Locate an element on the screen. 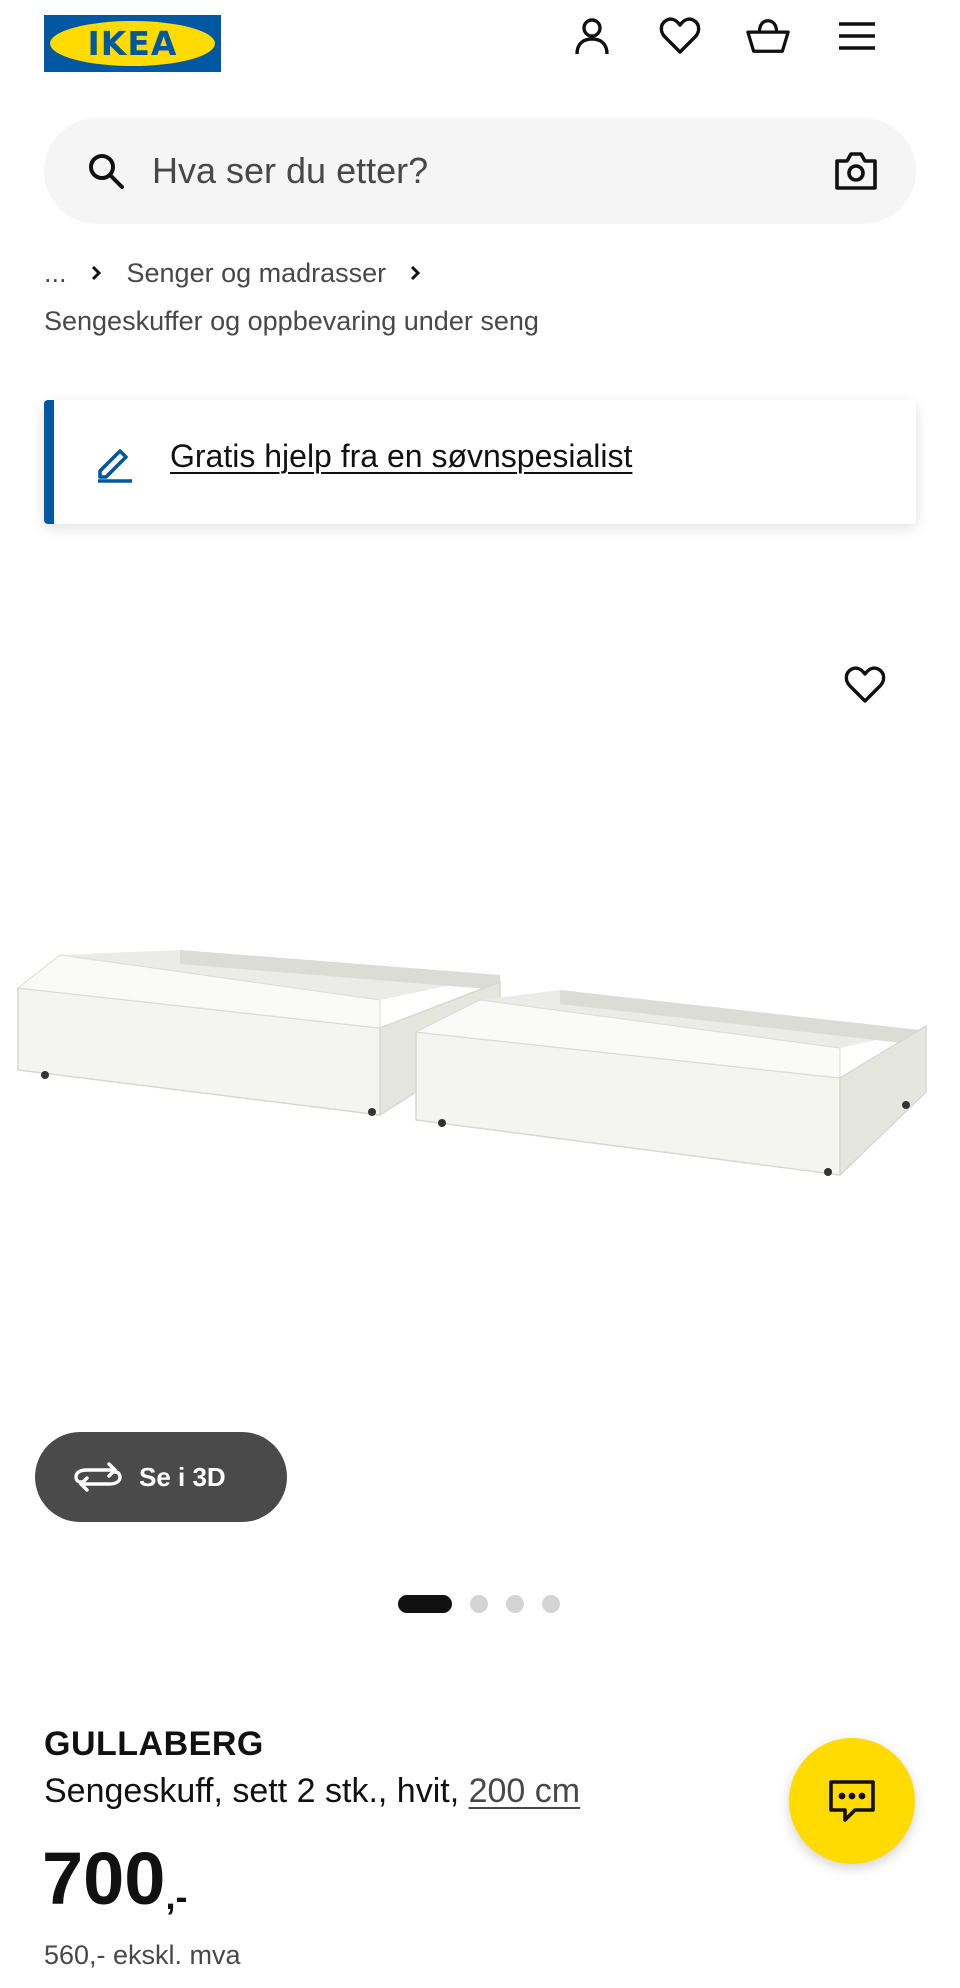 This screenshot has height=1988, width=960. add-to-favourites-button is located at coordinates (865, 685).